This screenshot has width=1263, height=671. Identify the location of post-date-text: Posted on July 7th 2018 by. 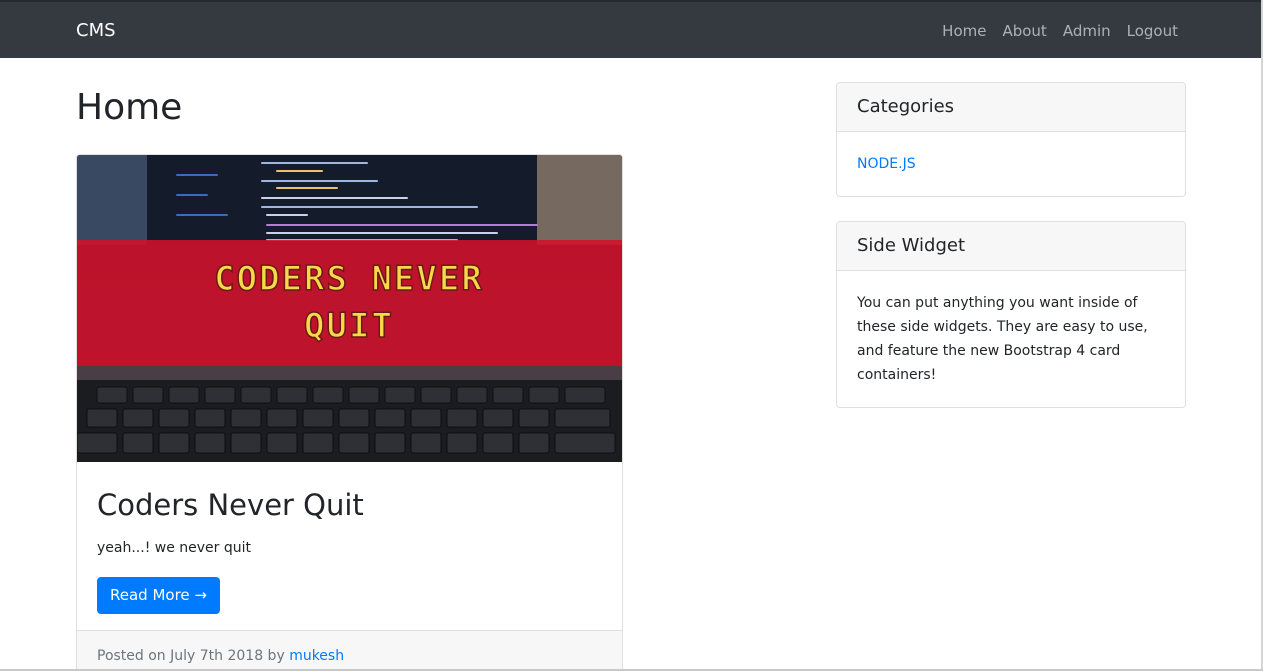
(191, 656).